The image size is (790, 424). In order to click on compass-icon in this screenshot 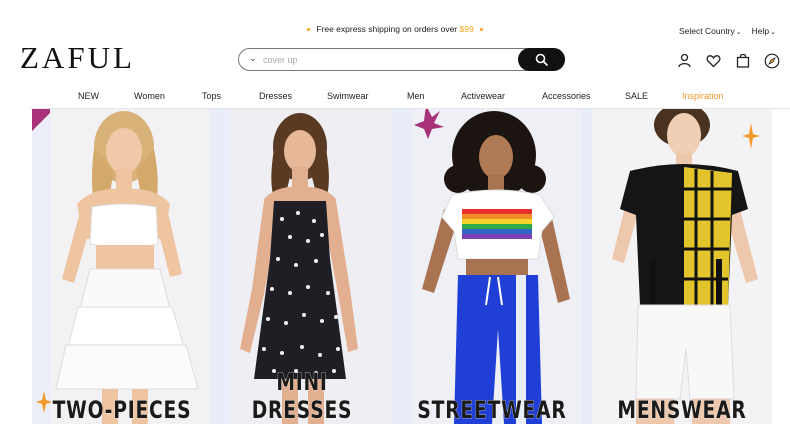, I will do `click(771, 60)`.